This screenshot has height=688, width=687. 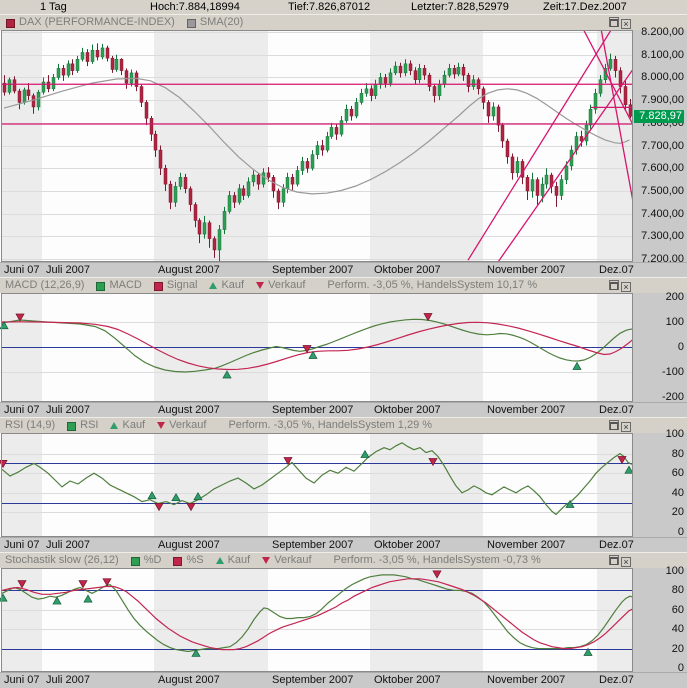 What do you see at coordinates (677, 629) in the screenshot?
I see `stoch-axis-tick: 40` at bounding box center [677, 629].